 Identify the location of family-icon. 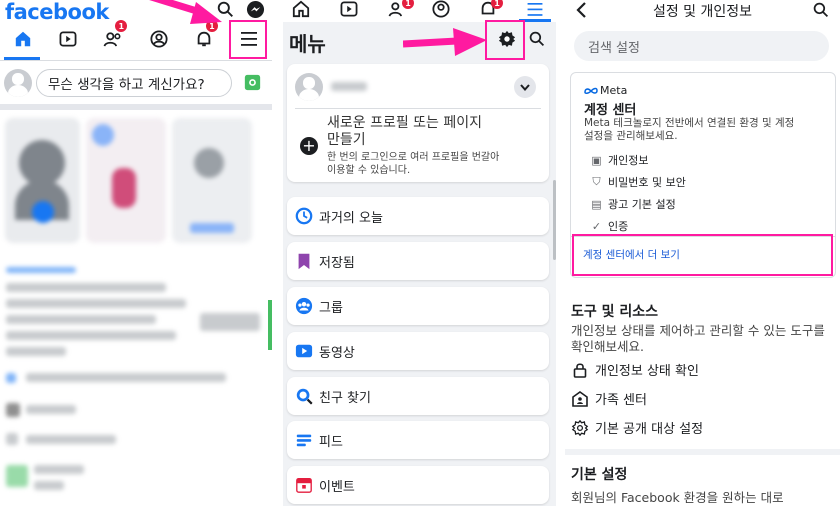
(580, 398).